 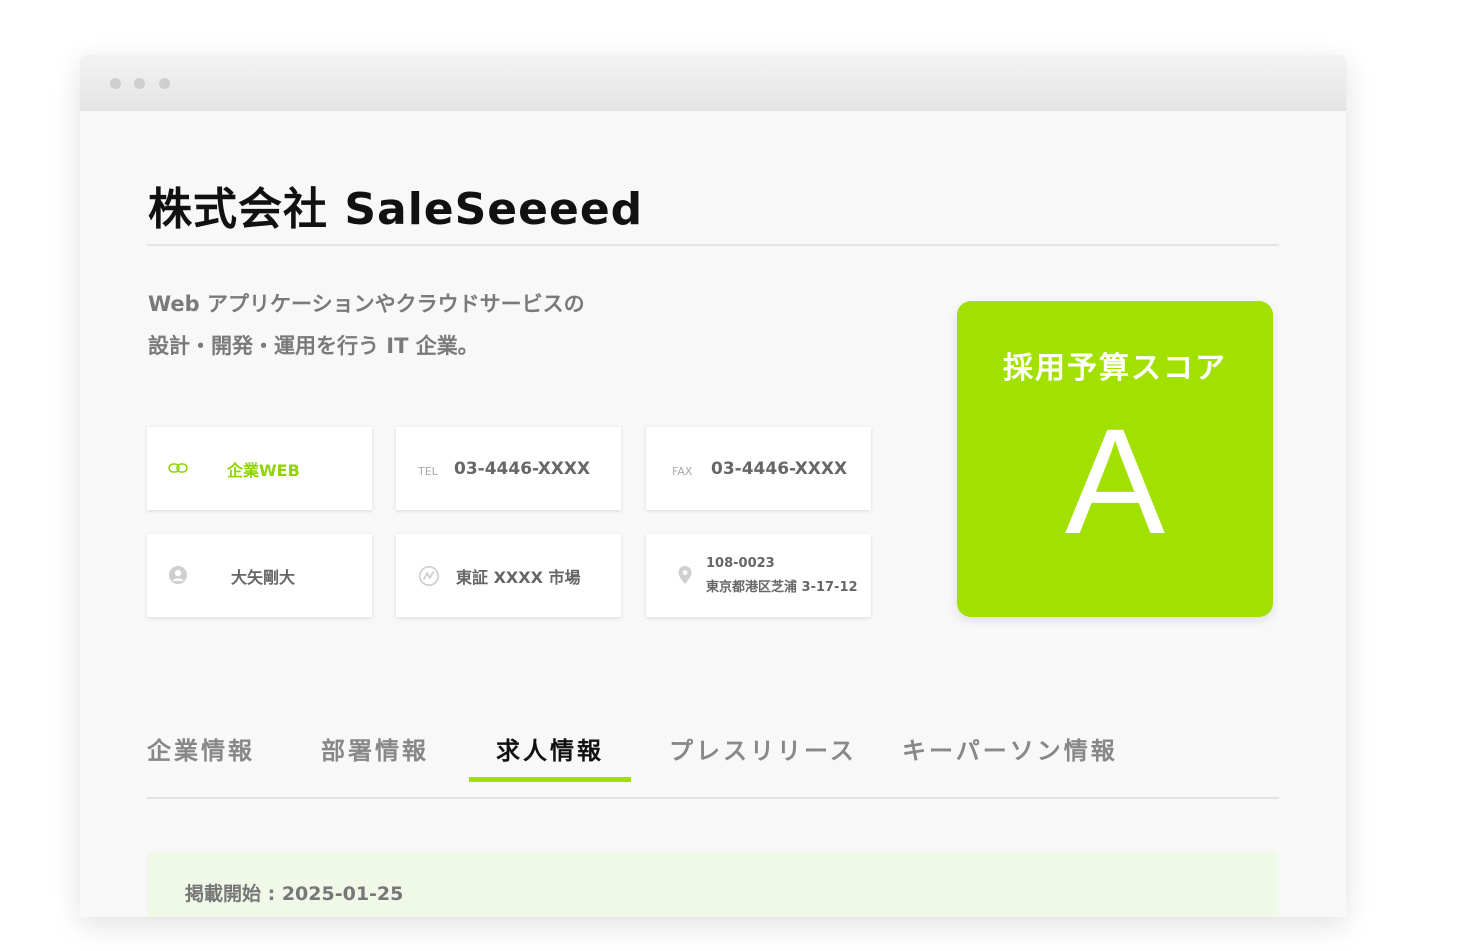 I want to click on tab-company-info: 企業情報, so click(x=201, y=748).